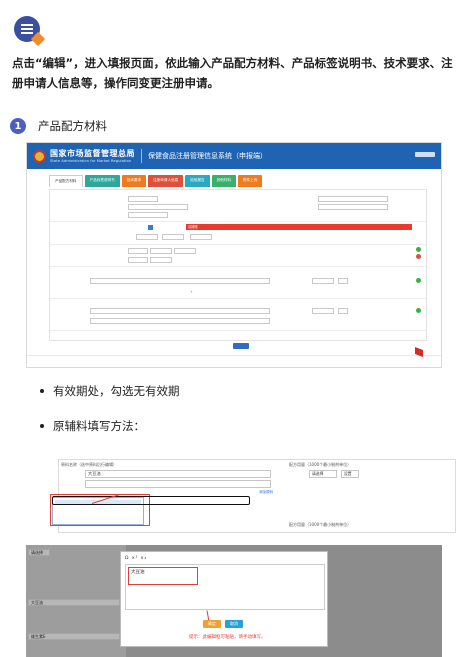 The image size is (471, 657). Describe the element at coordinates (148, 215) in the screenshot. I see `attribute-input` at that location.